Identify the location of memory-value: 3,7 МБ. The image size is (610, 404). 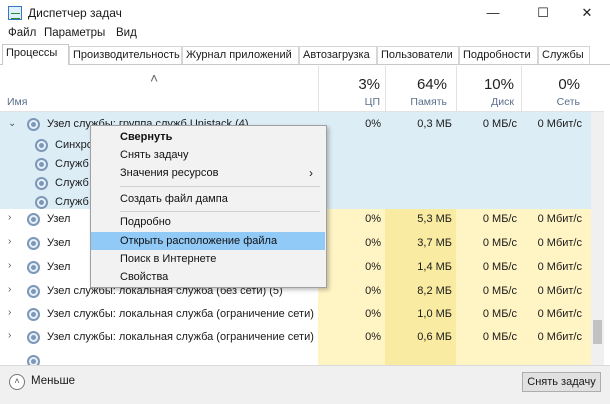
(434, 243).